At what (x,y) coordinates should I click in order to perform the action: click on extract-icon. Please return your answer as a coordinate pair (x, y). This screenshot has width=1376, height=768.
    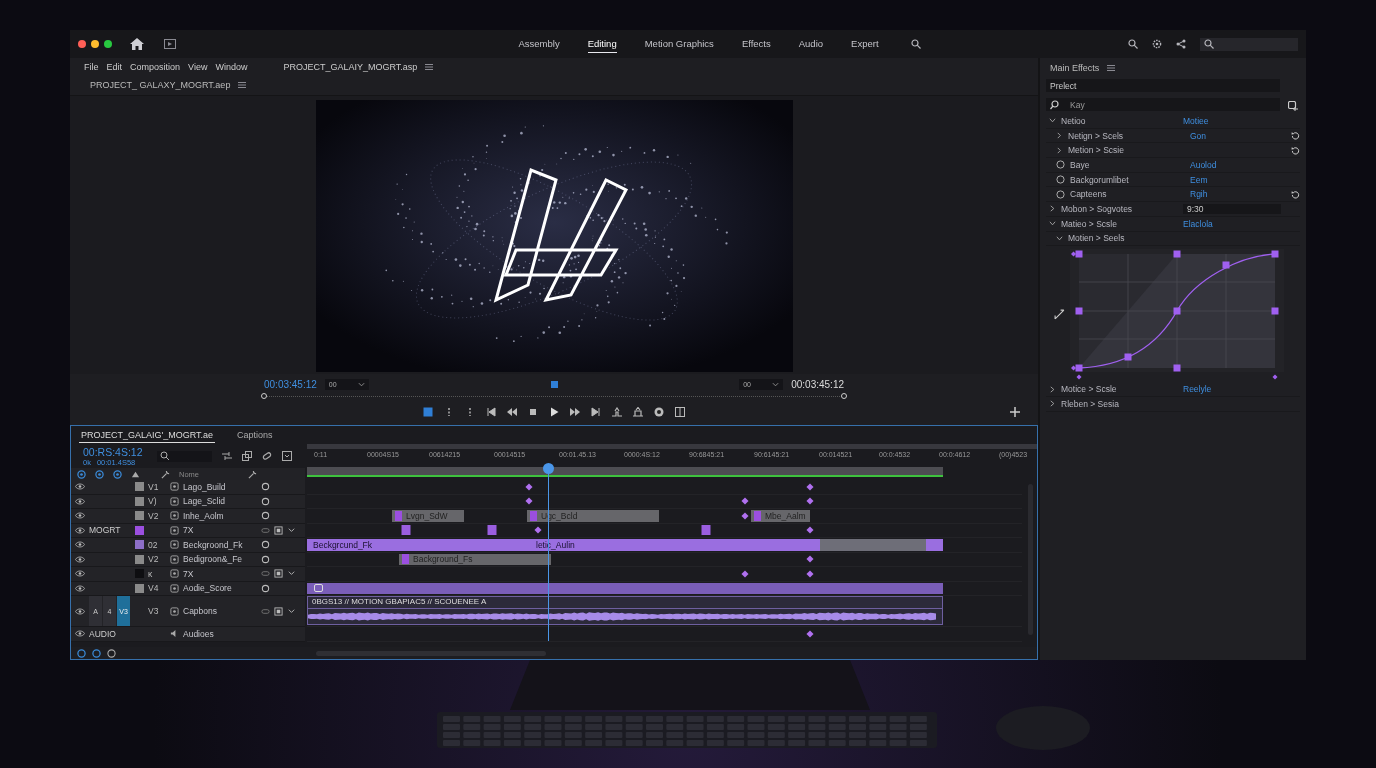
    Looking at the image, I should click on (638, 412).